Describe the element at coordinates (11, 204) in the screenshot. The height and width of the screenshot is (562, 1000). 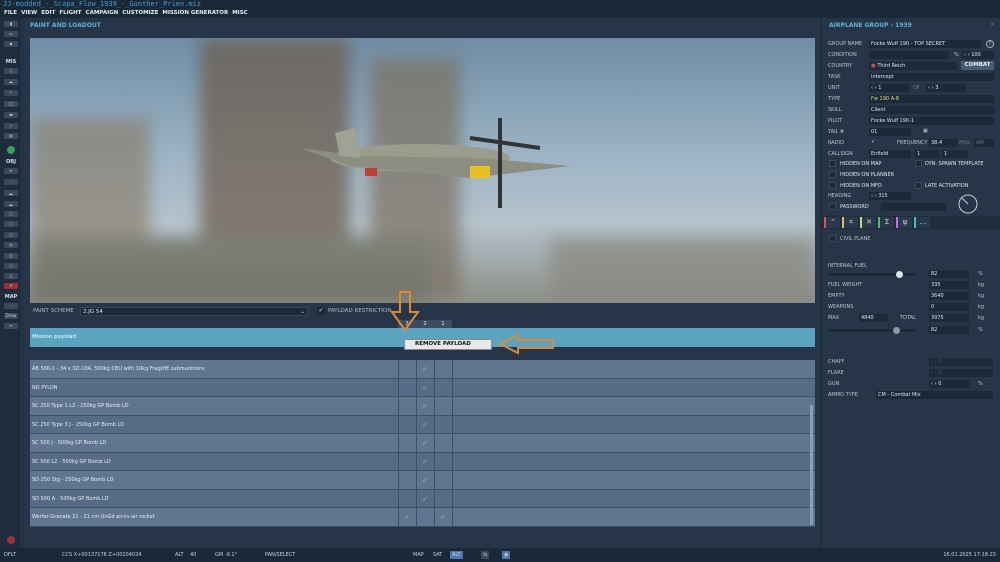
I see `vehicle-icon: ▂` at that location.